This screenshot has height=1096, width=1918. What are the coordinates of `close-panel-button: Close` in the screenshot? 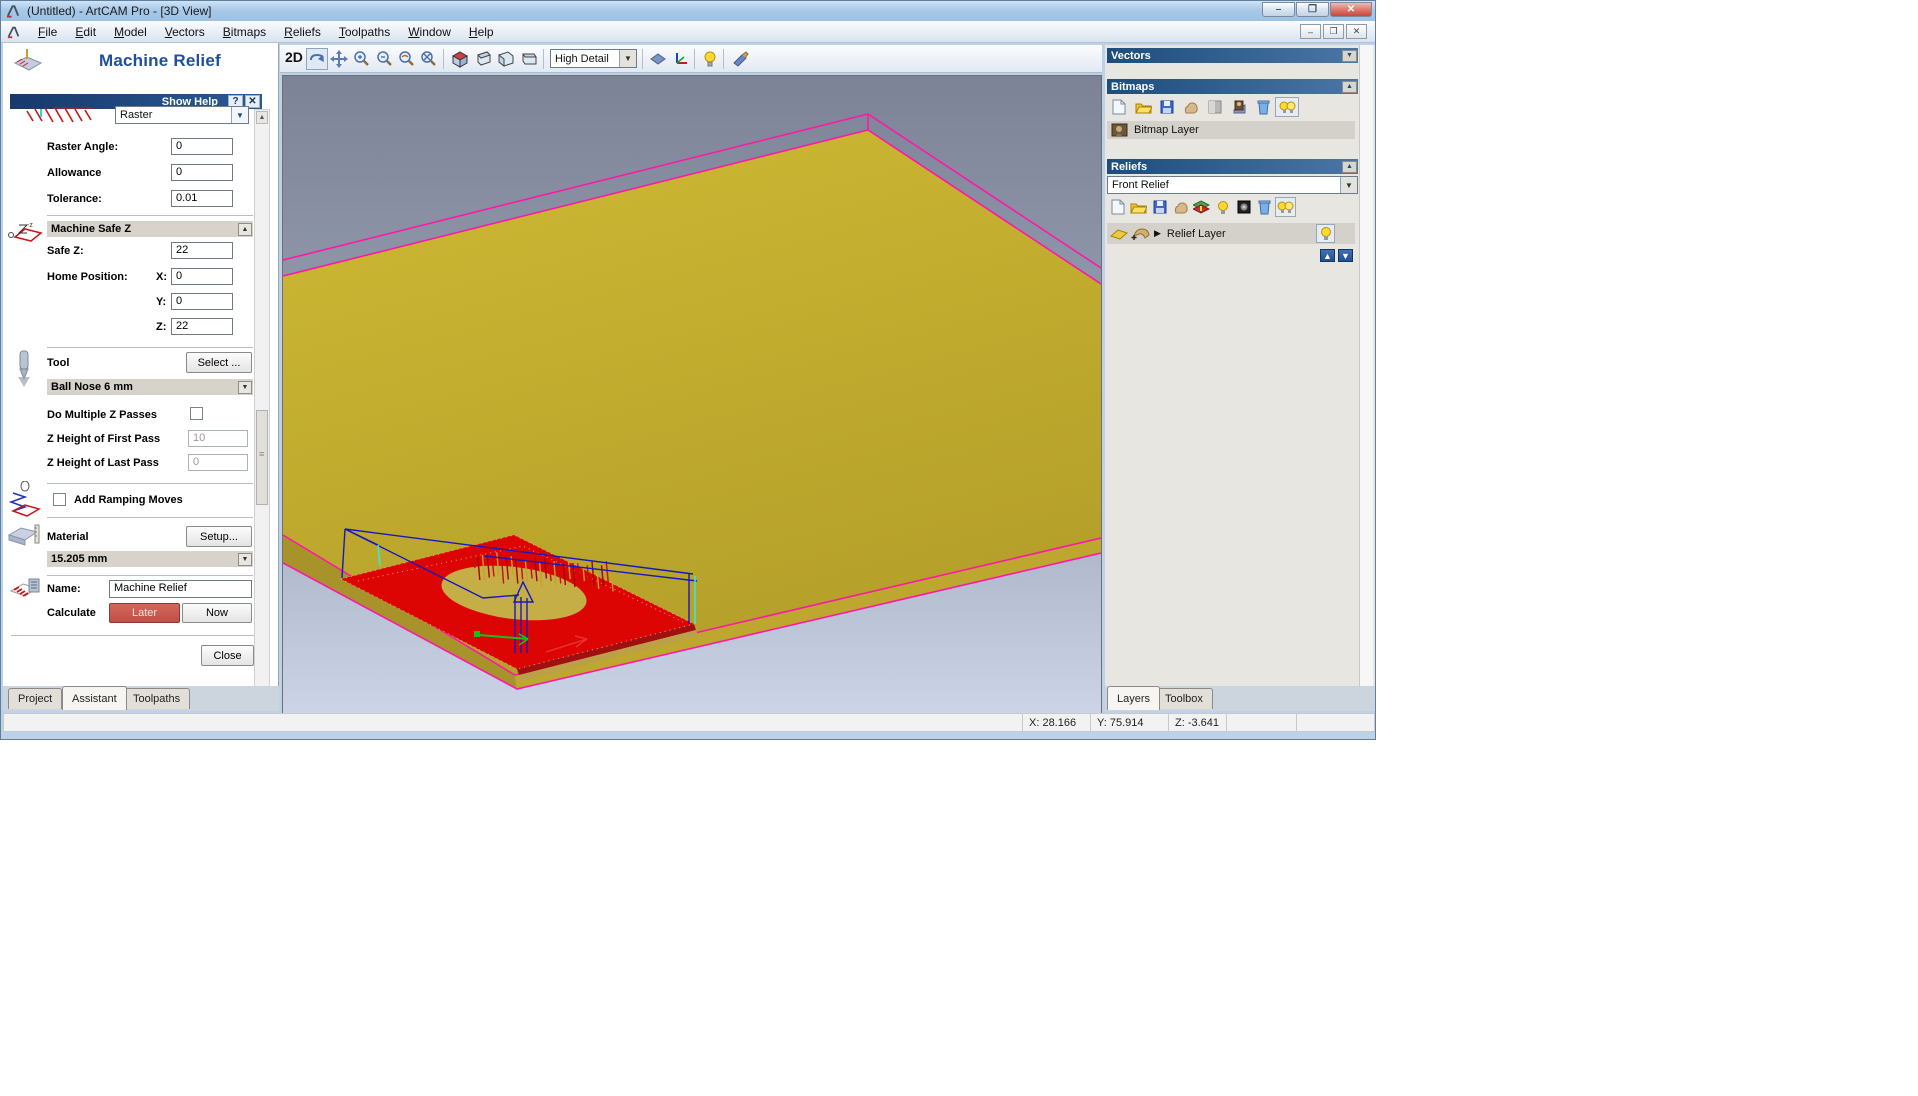 It's located at (227, 655).